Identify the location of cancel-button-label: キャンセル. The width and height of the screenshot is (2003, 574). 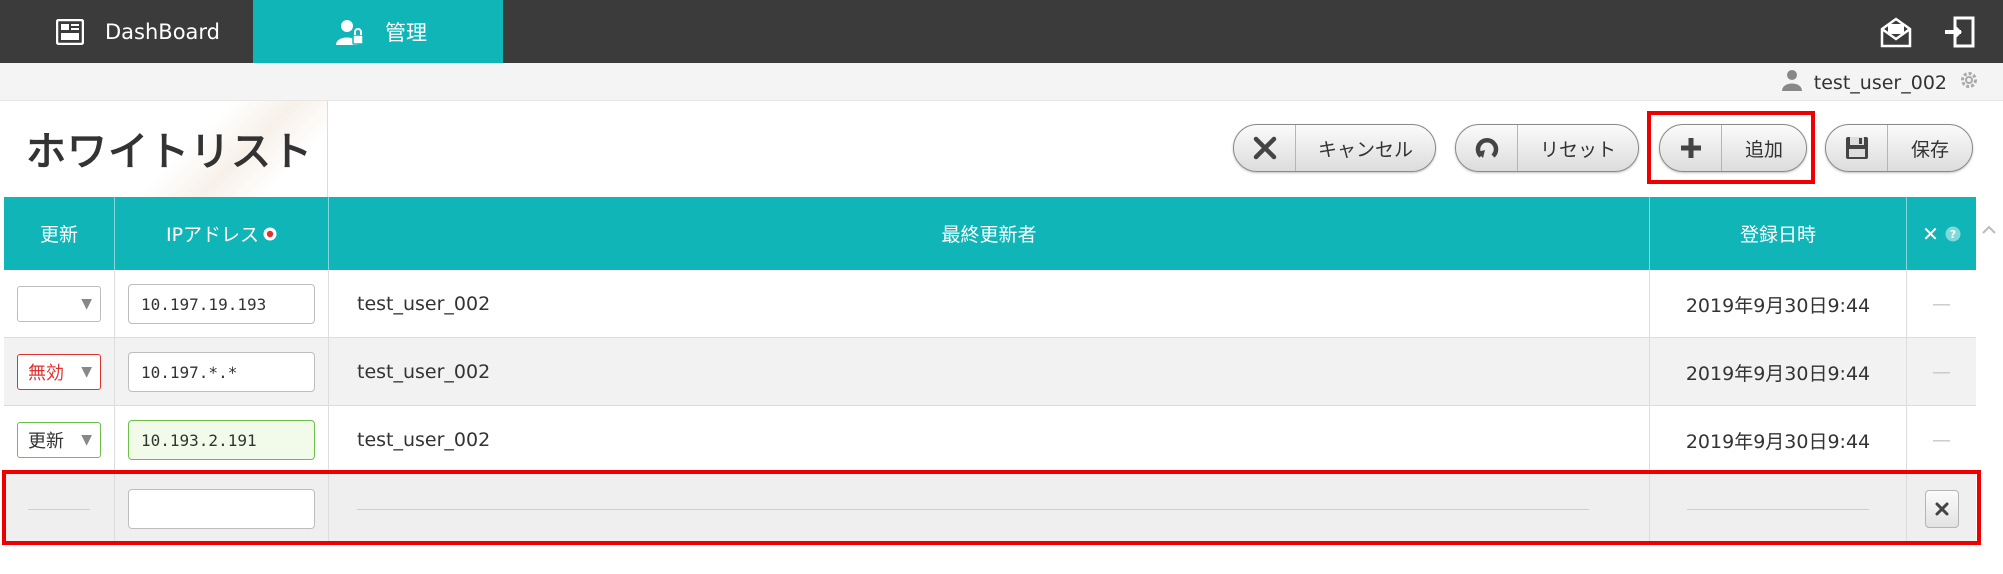
(1365, 149).